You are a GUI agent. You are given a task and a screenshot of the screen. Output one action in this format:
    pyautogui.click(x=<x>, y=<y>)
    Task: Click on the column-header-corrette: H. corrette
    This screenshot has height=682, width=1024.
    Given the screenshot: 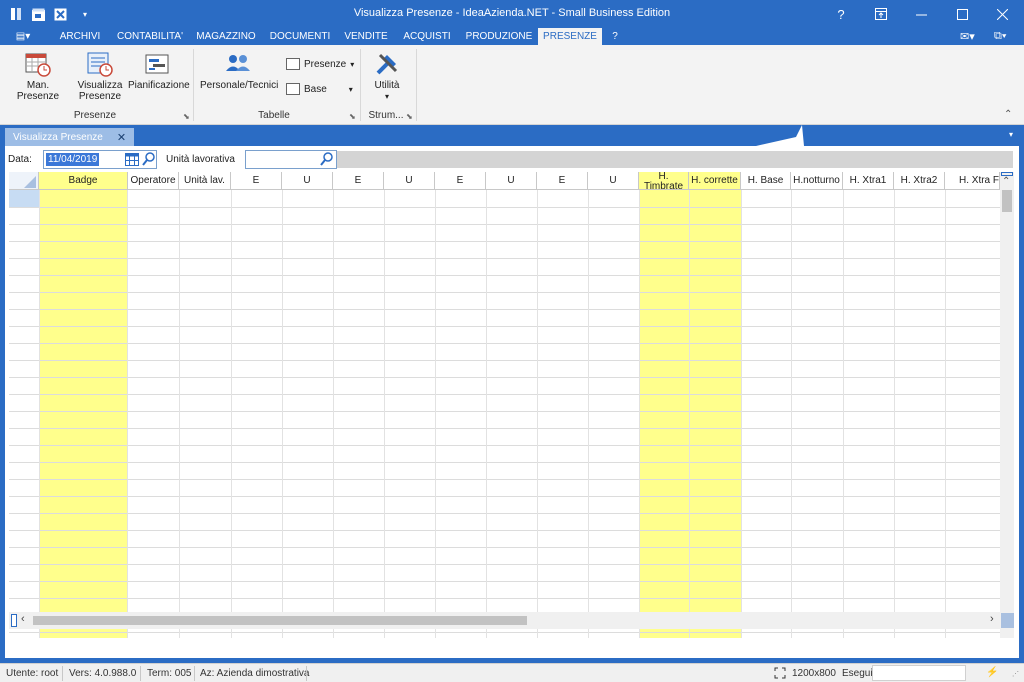 What is the action you would take?
    pyautogui.click(x=715, y=181)
    